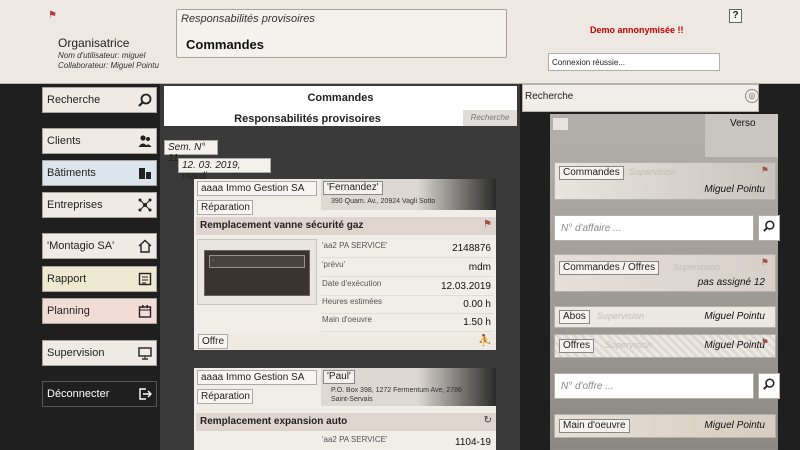  I want to click on detail-row: Date d'exécution 12.03.2019, so click(407, 287).